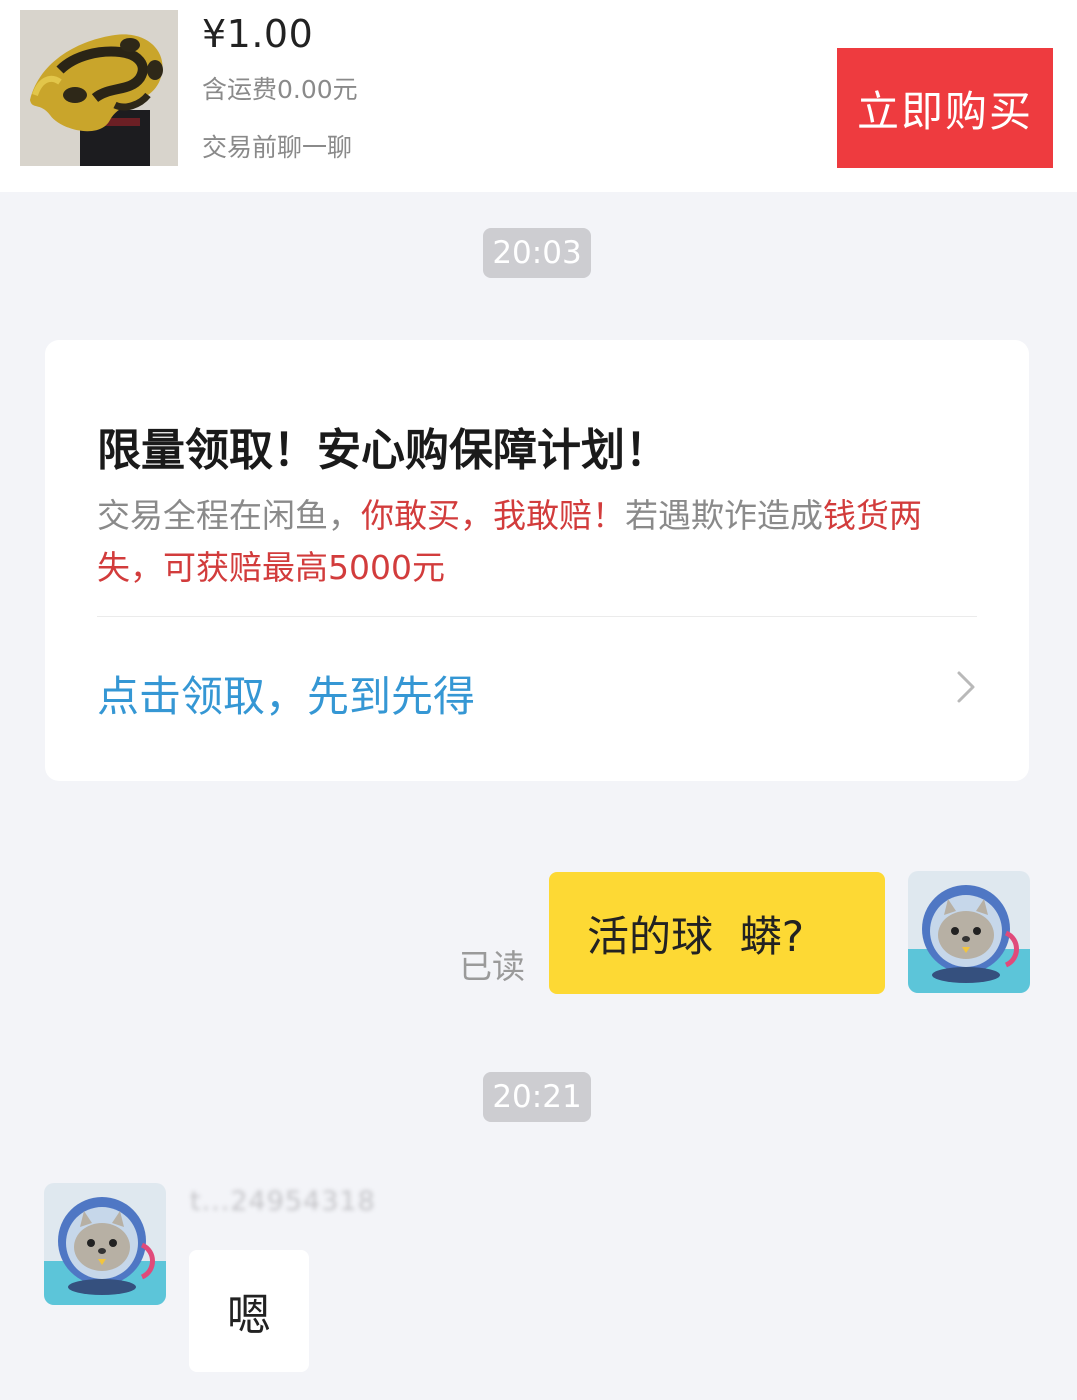 The height and width of the screenshot is (1400, 1077). What do you see at coordinates (492, 966) in the screenshot?
I see `read-status: 已读` at bounding box center [492, 966].